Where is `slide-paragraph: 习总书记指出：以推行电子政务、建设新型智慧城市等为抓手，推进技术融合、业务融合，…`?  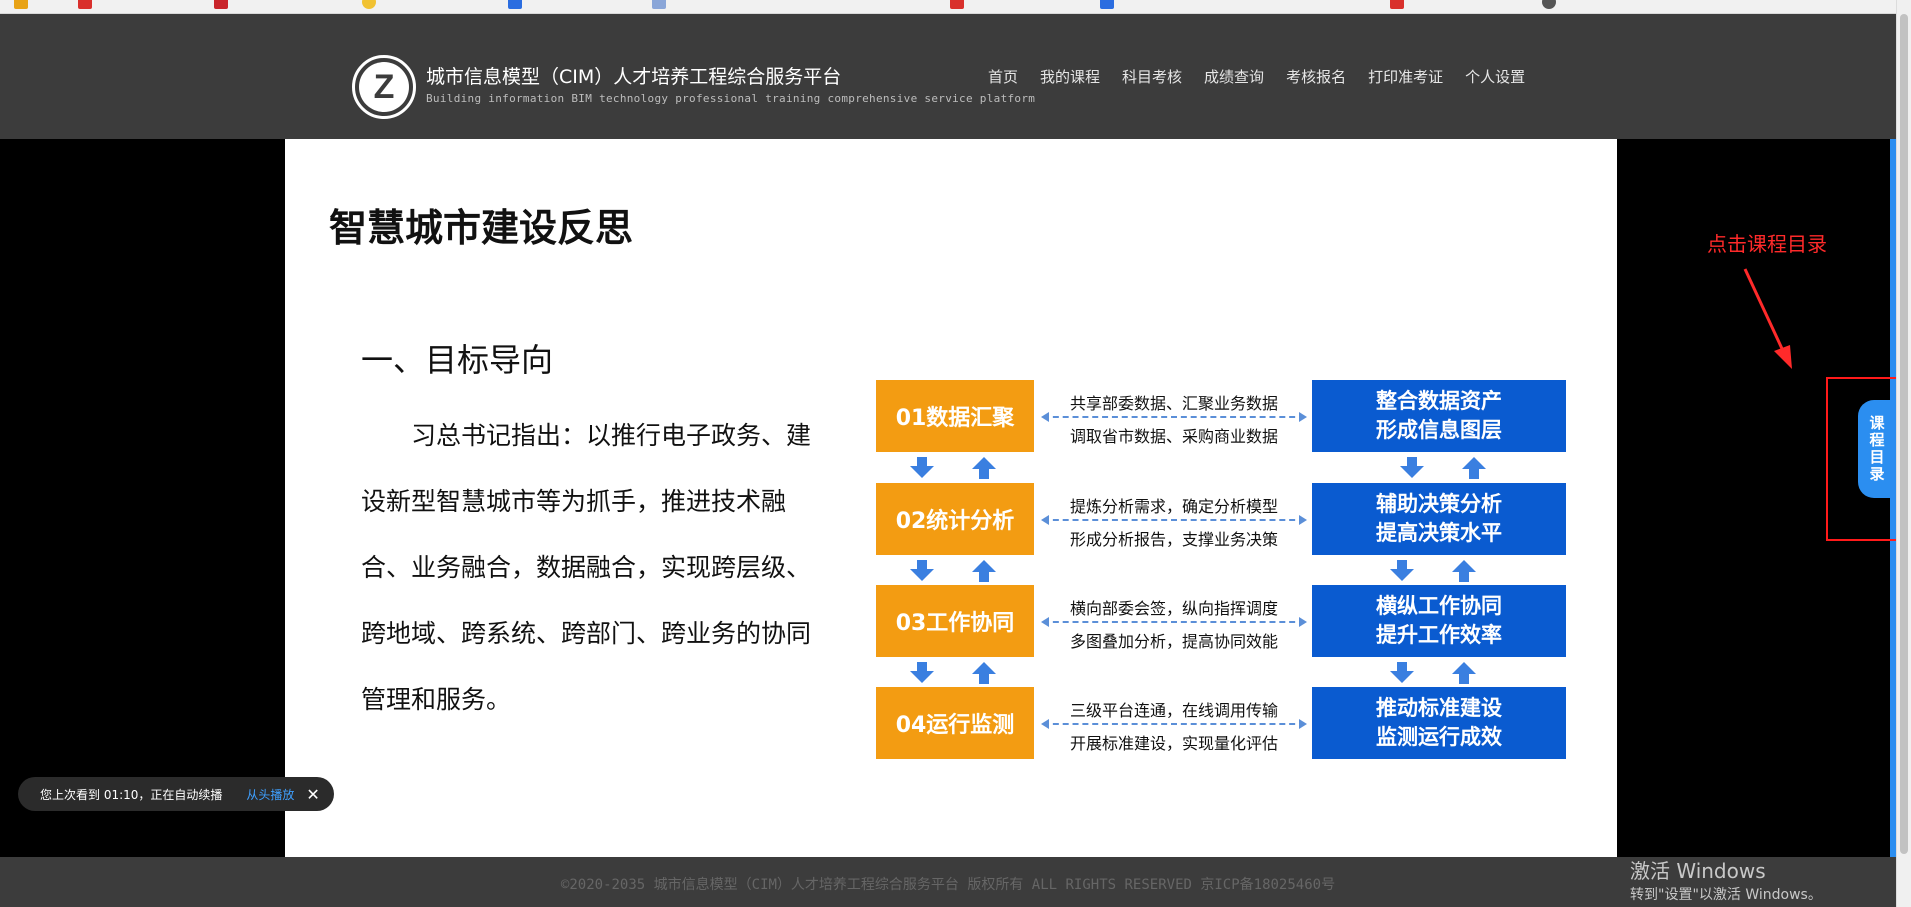 slide-paragraph: 习总书记指出：以推行电子政务、建设新型智慧城市等为抓手，推进技术融合、业务融合，… is located at coordinates (596, 568).